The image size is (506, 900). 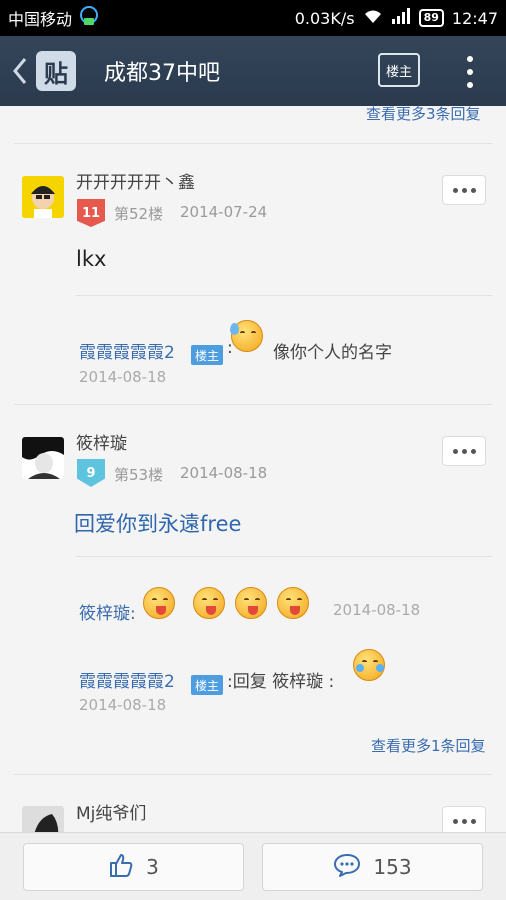 What do you see at coordinates (20, 71) in the screenshot?
I see `back-arrow-icon` at bounding box center [20, 71].